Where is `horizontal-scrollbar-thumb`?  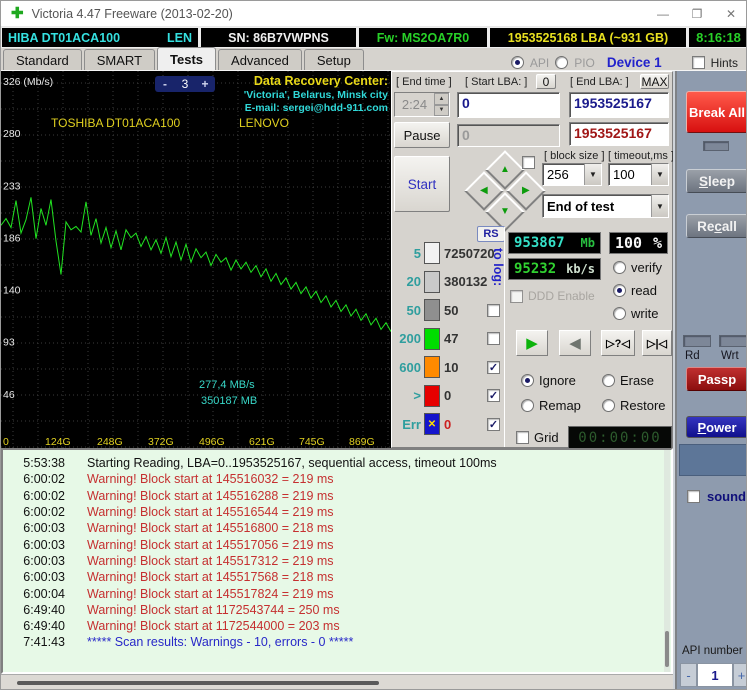
horizontal-scrollbar-thumb is located at coordinates (198, 683).